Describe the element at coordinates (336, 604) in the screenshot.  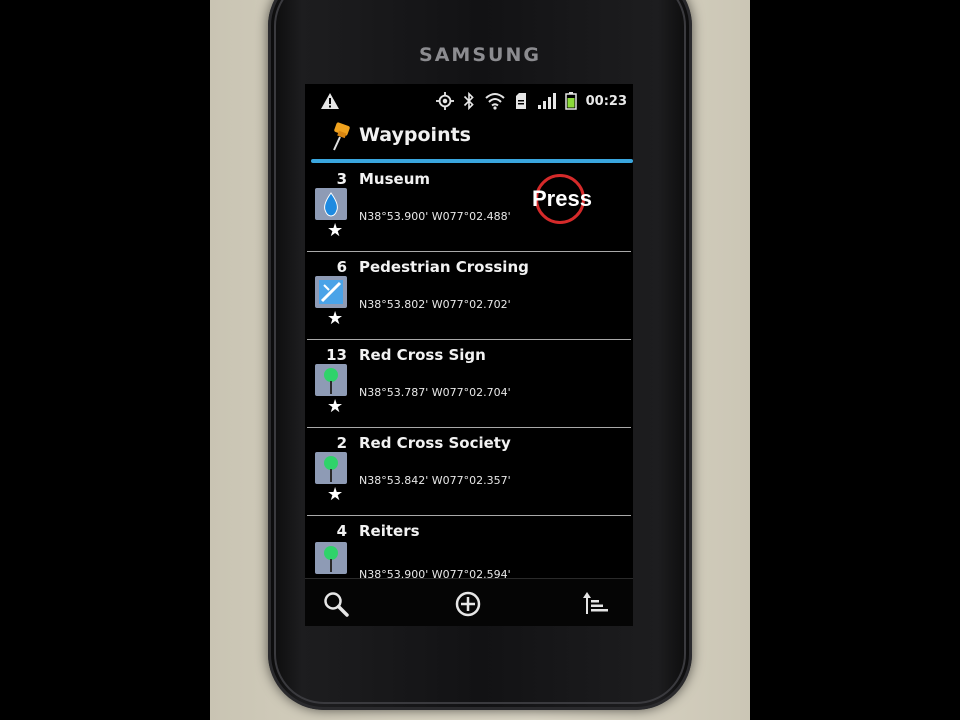
I see `search-icon` at that location.